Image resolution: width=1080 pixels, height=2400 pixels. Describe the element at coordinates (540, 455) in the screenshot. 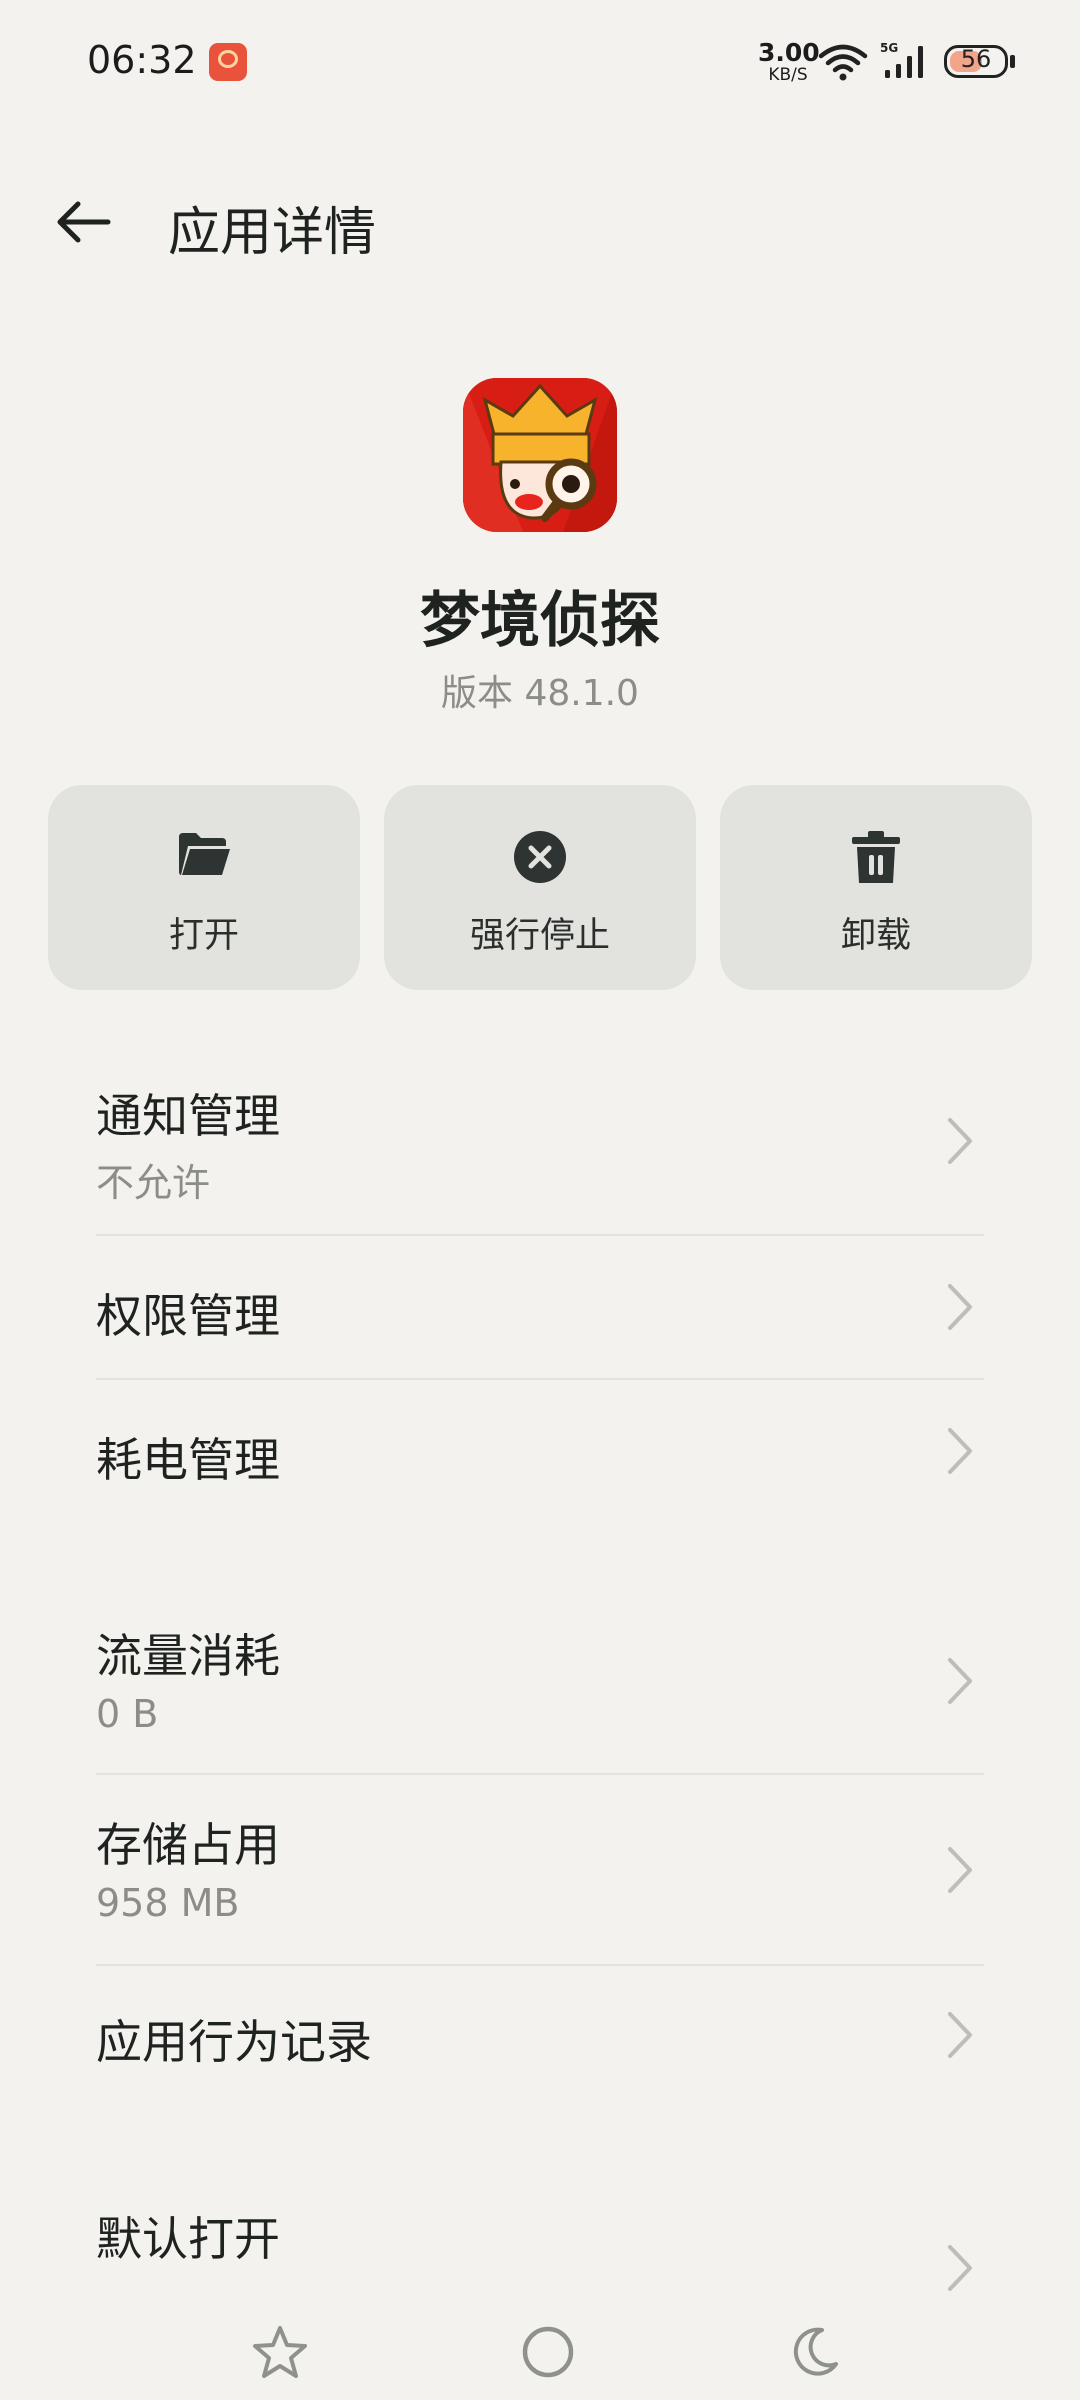

I see `app-icon` at that location.